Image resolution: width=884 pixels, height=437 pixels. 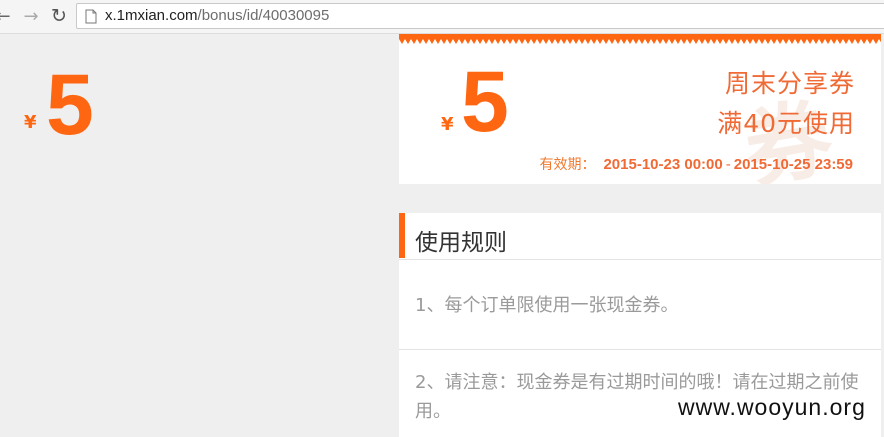 I want to click on validity-end: 2015-10-25 23:59, so click(x=793, y=164).